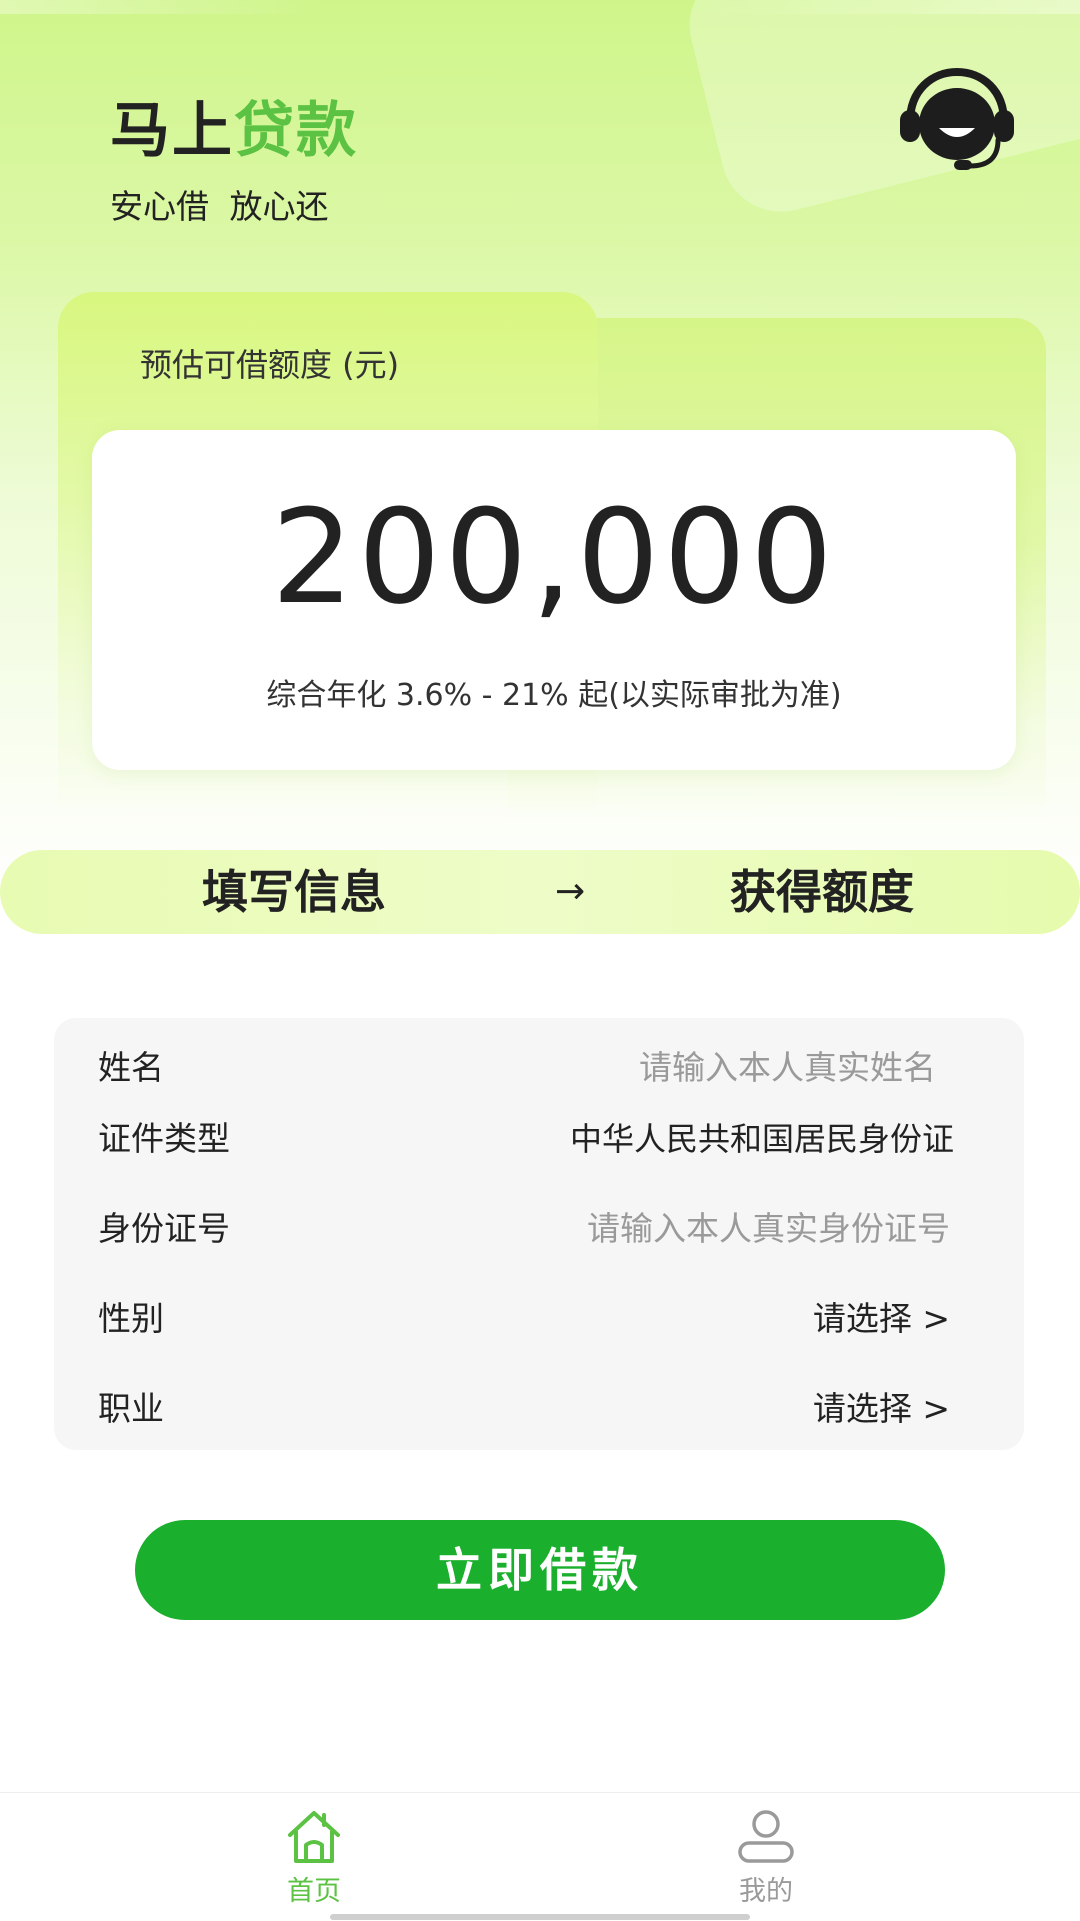 The width and height of the screenshot is (1080, 1921). Describe the element at coordinates (881, 1409) in the screenshot. I see `occupation-select: 请选择 >` at that location.